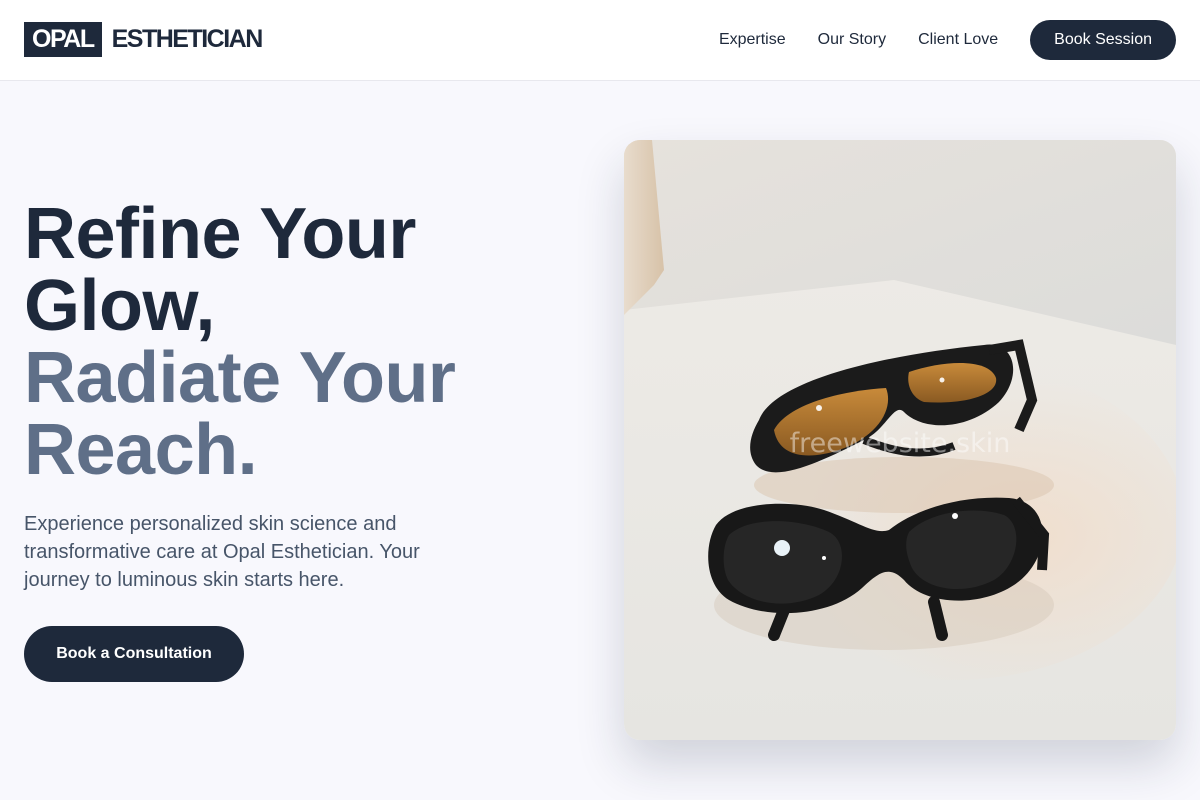  What do you see at coordinates (958, 40) in the screenshot?
I see `nav-link-client-love: Client Love` at bounding box center [958, 40].